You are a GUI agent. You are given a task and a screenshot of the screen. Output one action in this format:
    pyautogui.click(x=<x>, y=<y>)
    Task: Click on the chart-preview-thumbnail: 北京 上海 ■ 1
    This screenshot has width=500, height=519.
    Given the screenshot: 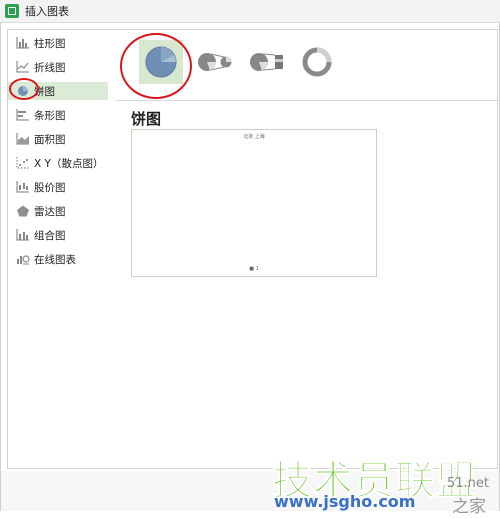 What is the action you would take?
    pyautogui.click(x=254, y=203)
    